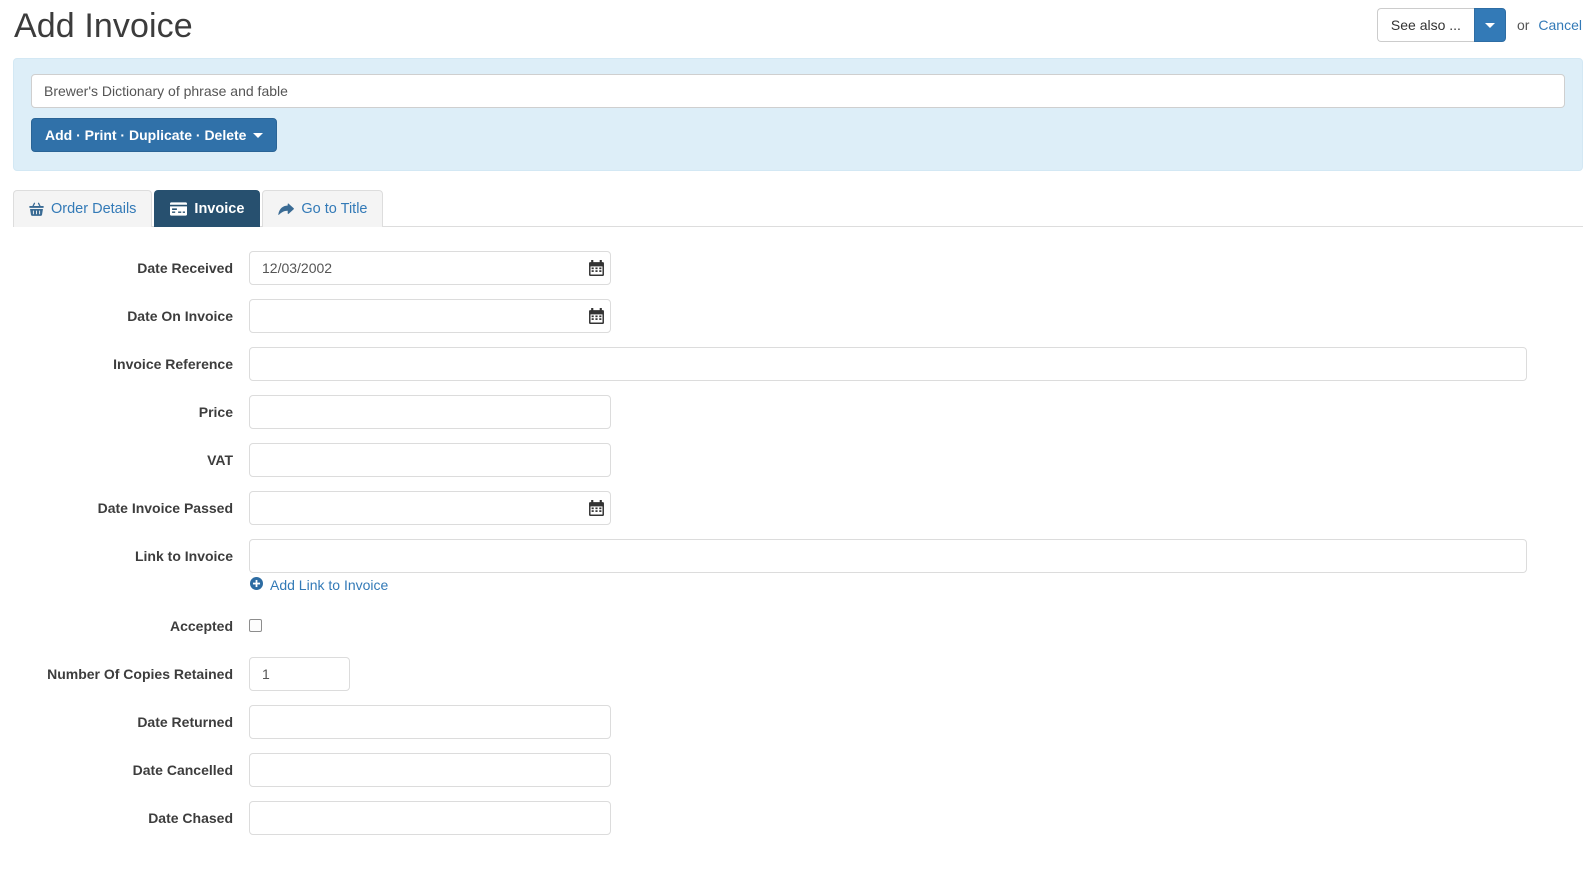 This screenshot has width=1596, height=877. What do you see at coordinates (430, 508) in the screenshot?
I see `date-invoice-passed-input` at bounding box center [430, 508].